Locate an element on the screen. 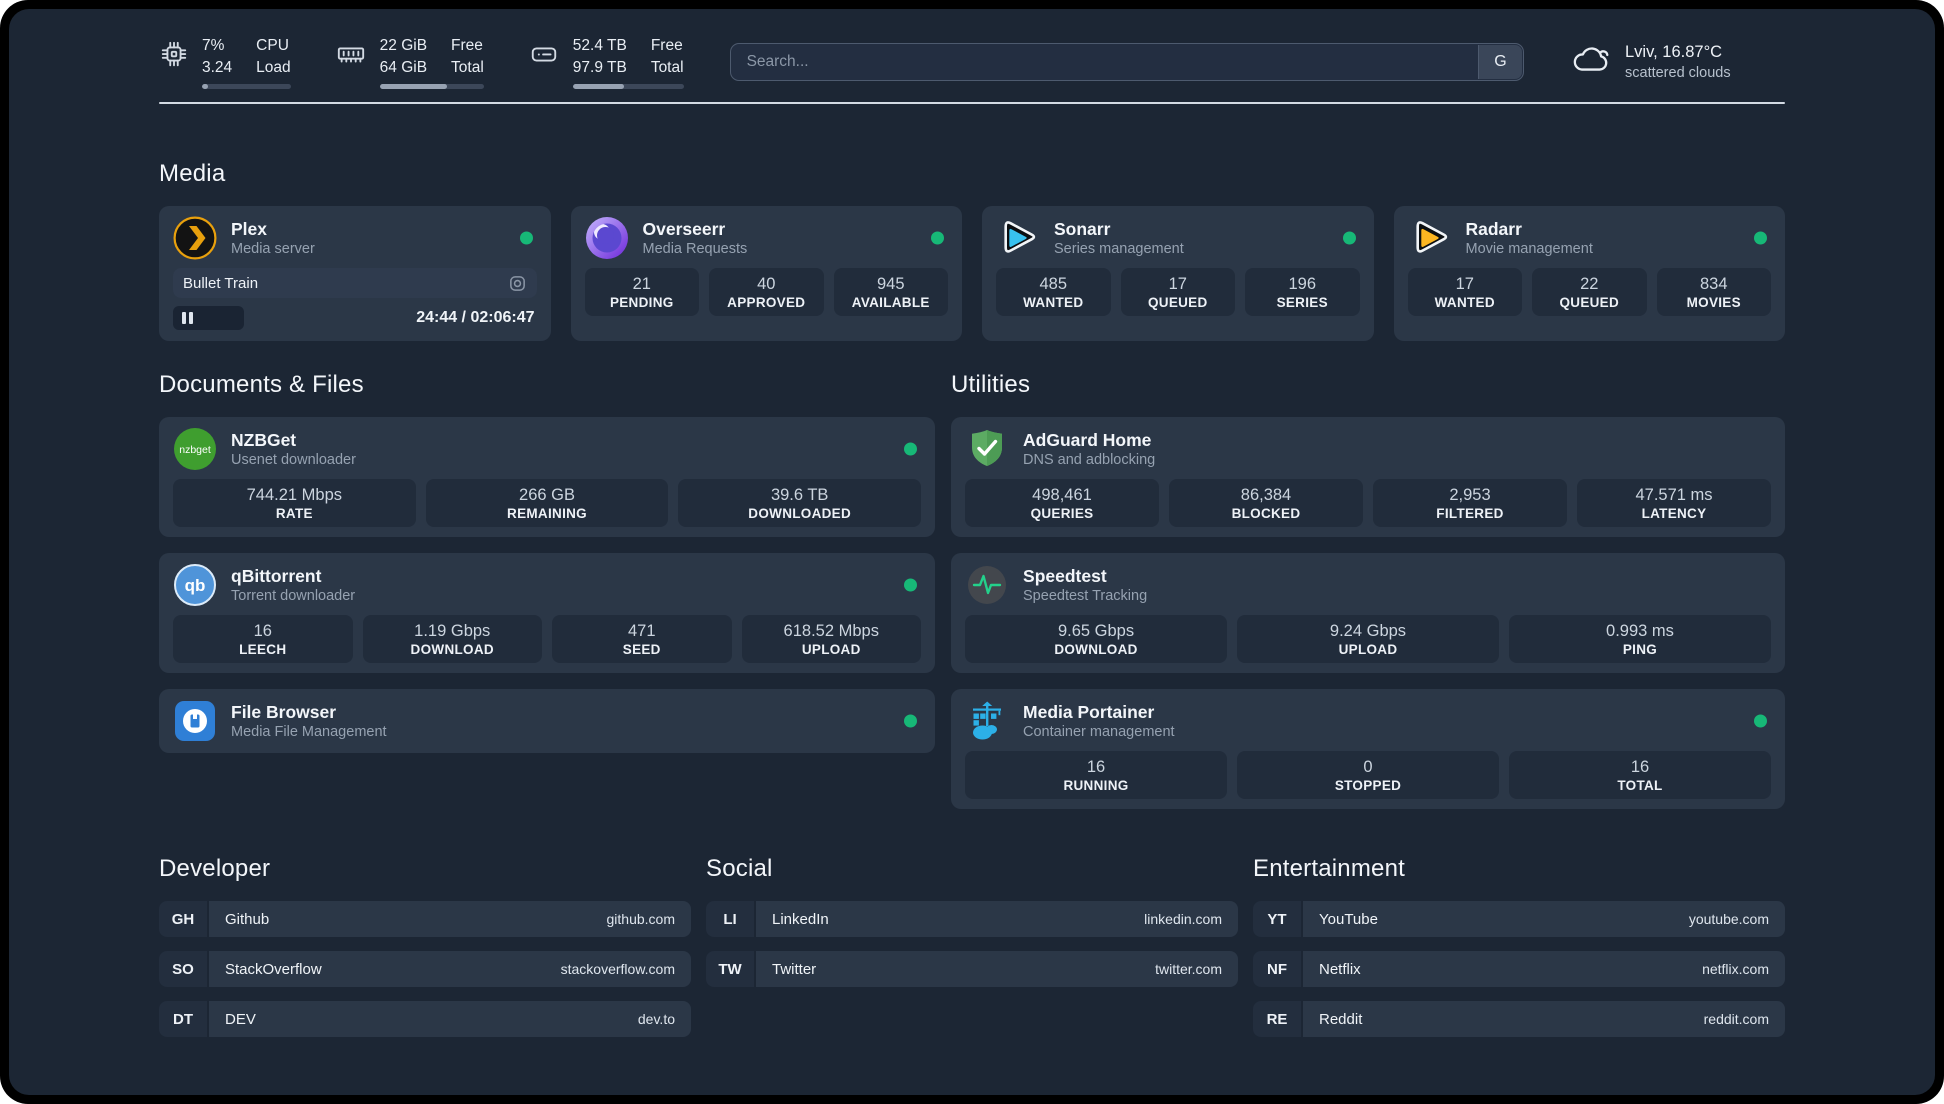  service-name: Media Portainer is located at coordinates (1089, 711).